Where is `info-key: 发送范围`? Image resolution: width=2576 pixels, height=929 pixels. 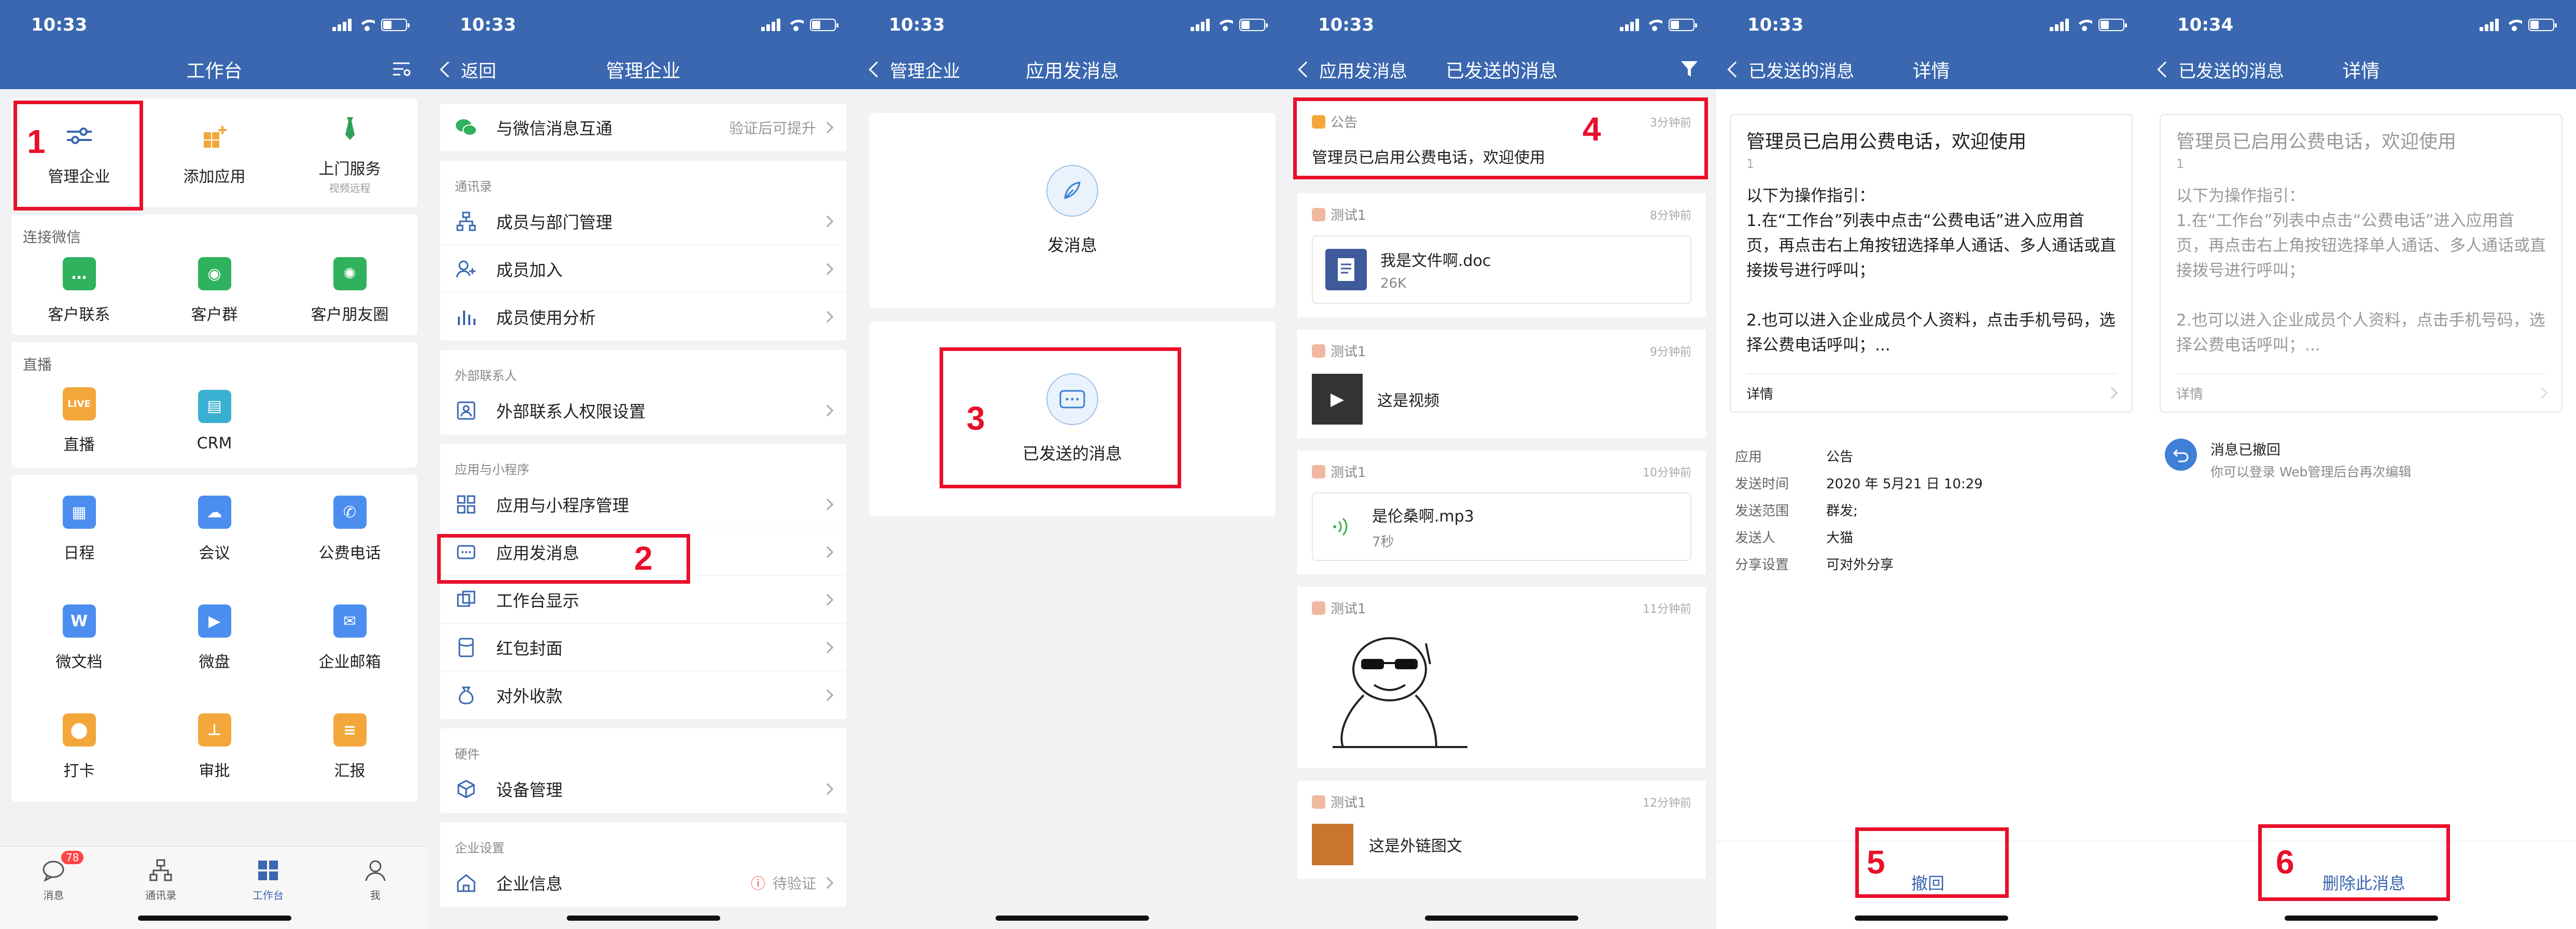
info-key: 发送范围 is located at coordinates (1762, 511).